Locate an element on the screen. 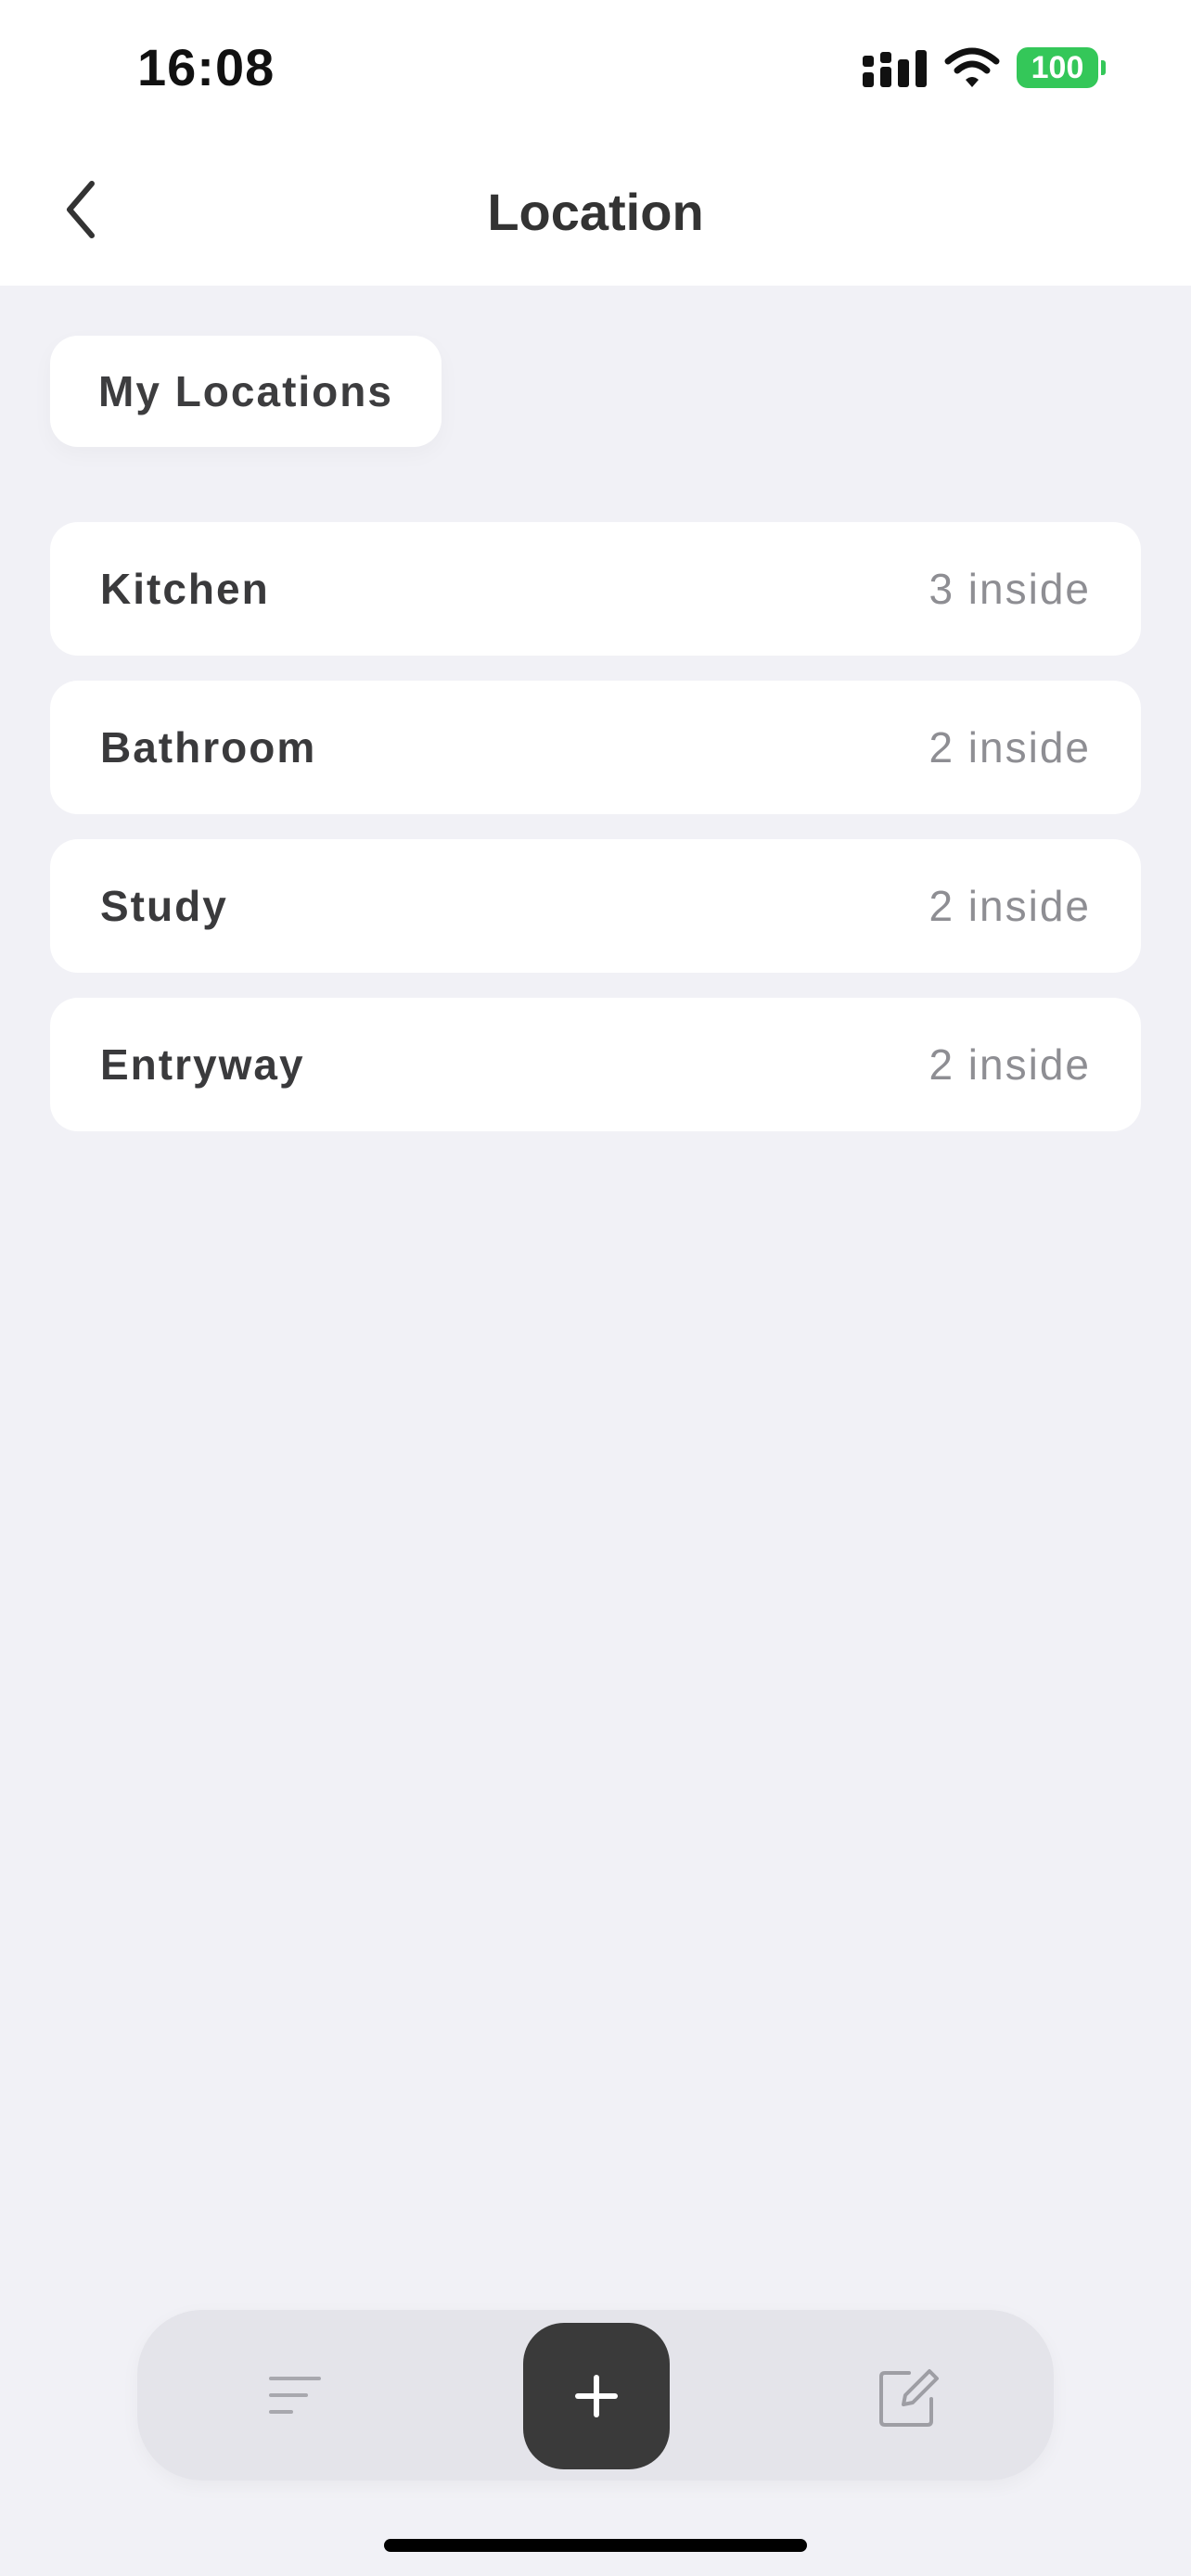  page-title: Location is located at coordinates (595, 212).